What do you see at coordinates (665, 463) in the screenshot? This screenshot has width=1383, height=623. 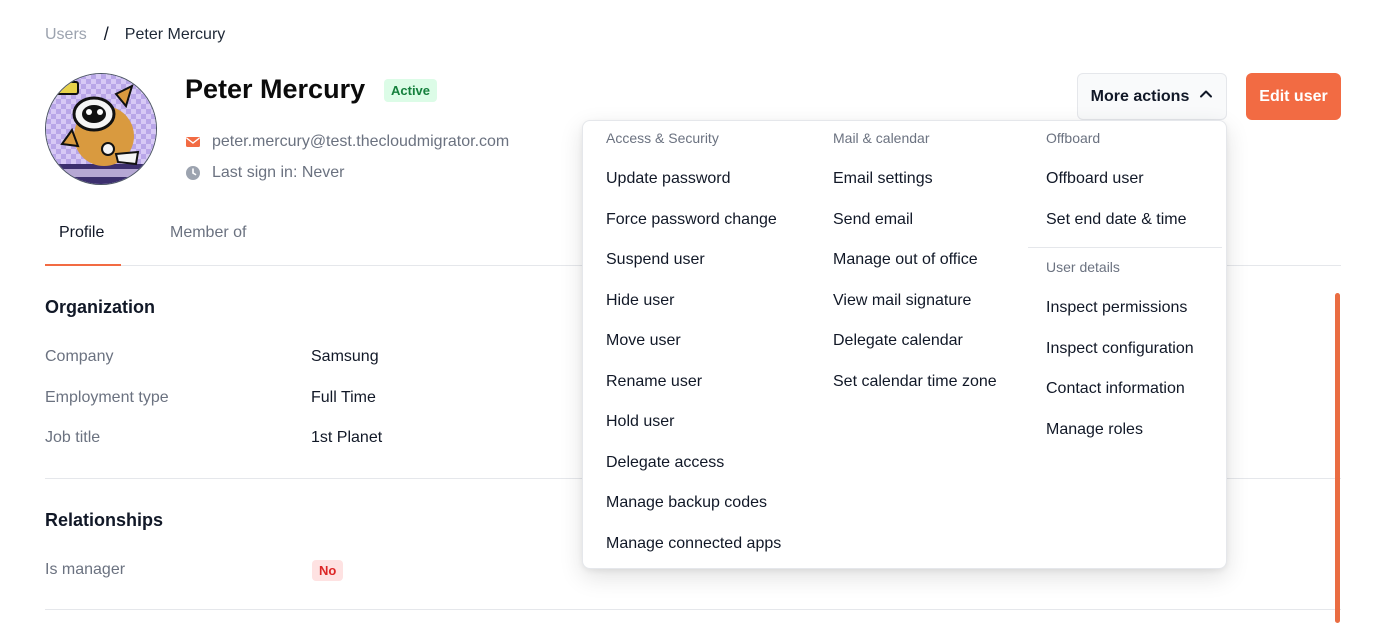 I see `menu-item-delegate-access: Delegate access` at bounding box center [665, 463].